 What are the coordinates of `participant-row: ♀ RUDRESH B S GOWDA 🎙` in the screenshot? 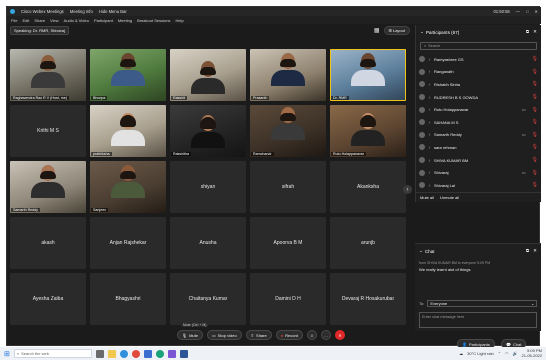 It's located at (478, 97).